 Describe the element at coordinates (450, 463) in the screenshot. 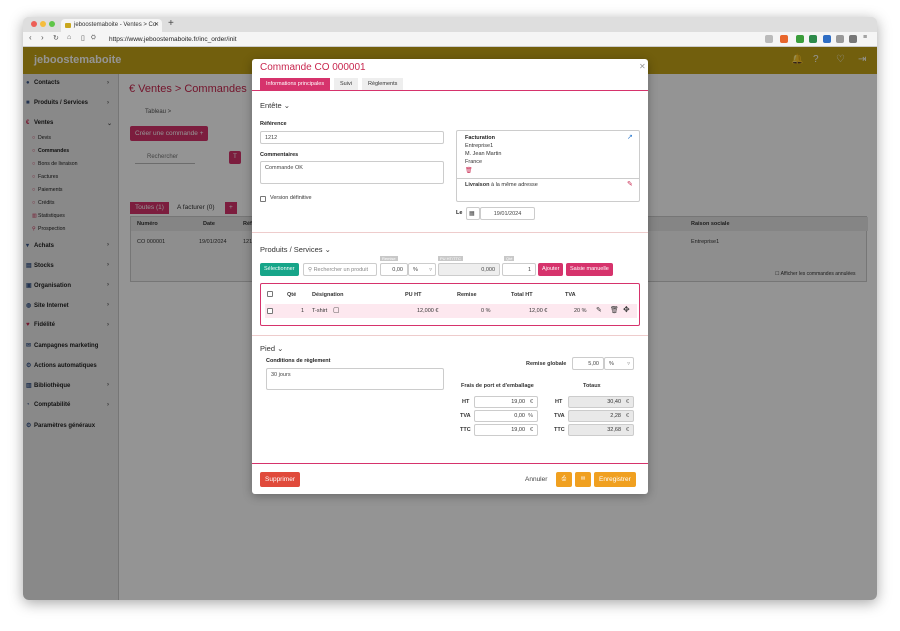

I see `footer-divider` at that location.